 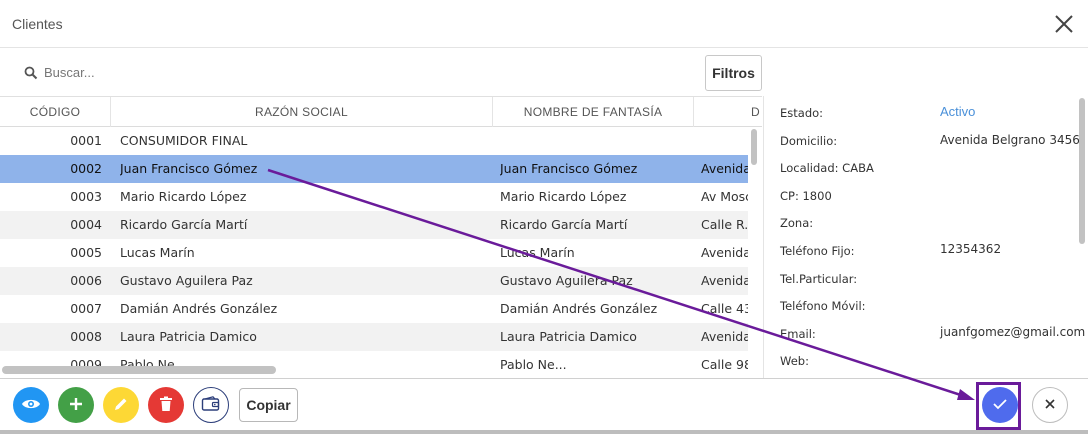 I want to click on detail-label-cp: CP: 1800, so click(x=806, y=196).